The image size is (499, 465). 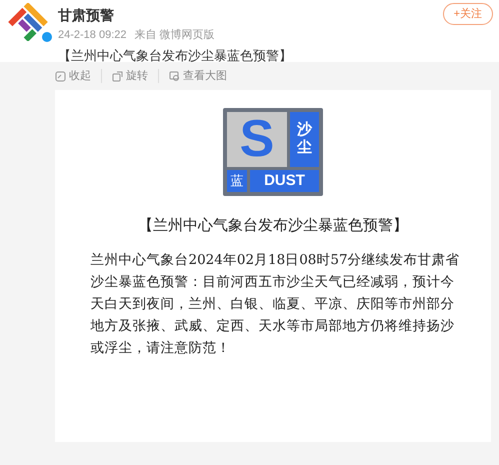 What do you see at coordinates (284, 181) in the screenshot?
I see `sign-type-english: DUST` at bounding box center [284, 181].